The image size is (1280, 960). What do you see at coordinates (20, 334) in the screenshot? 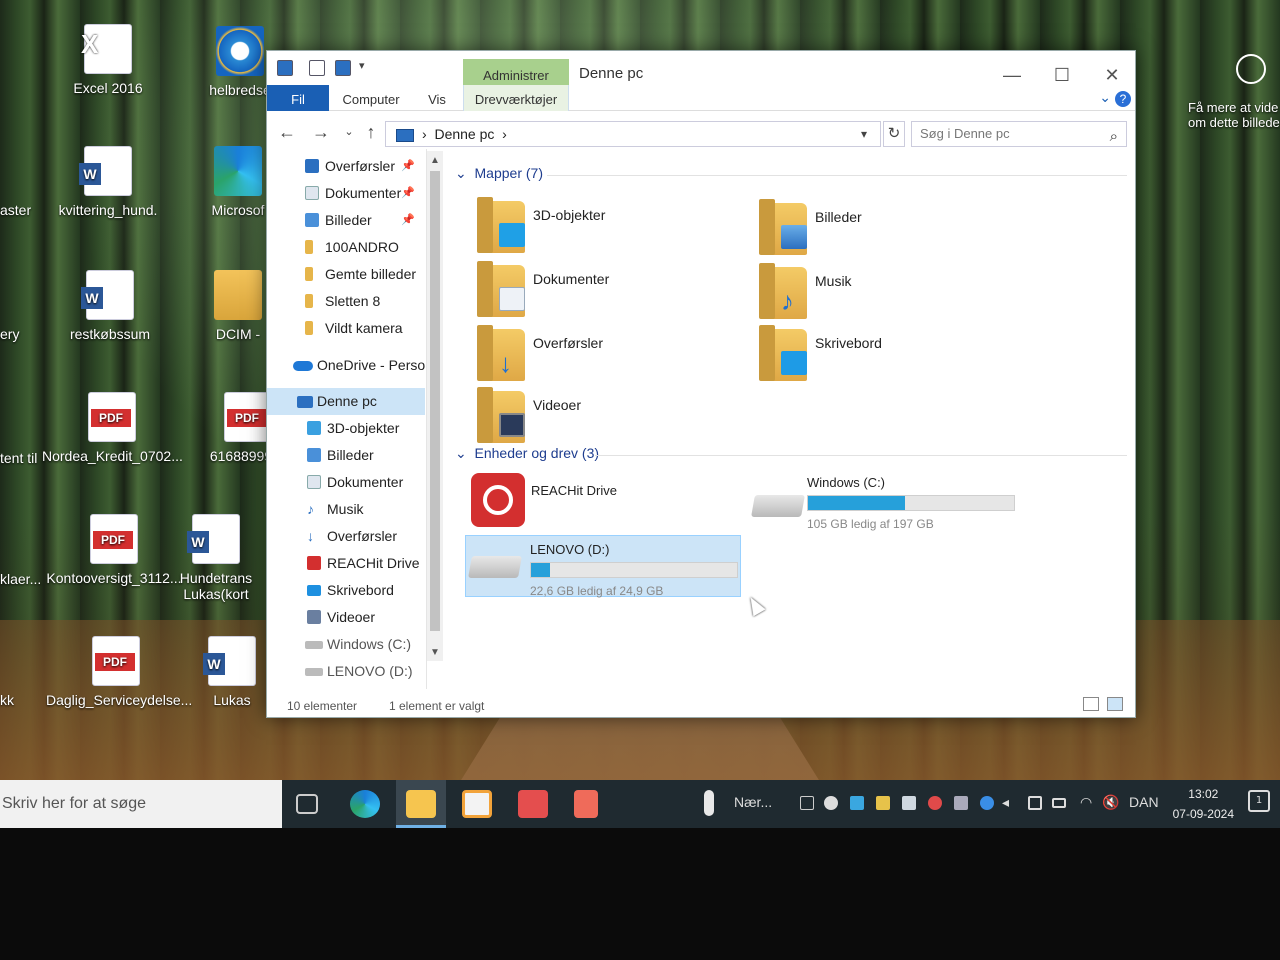
I see `desktop-icon-label-partial: ery` at bounding box center [20, 334].